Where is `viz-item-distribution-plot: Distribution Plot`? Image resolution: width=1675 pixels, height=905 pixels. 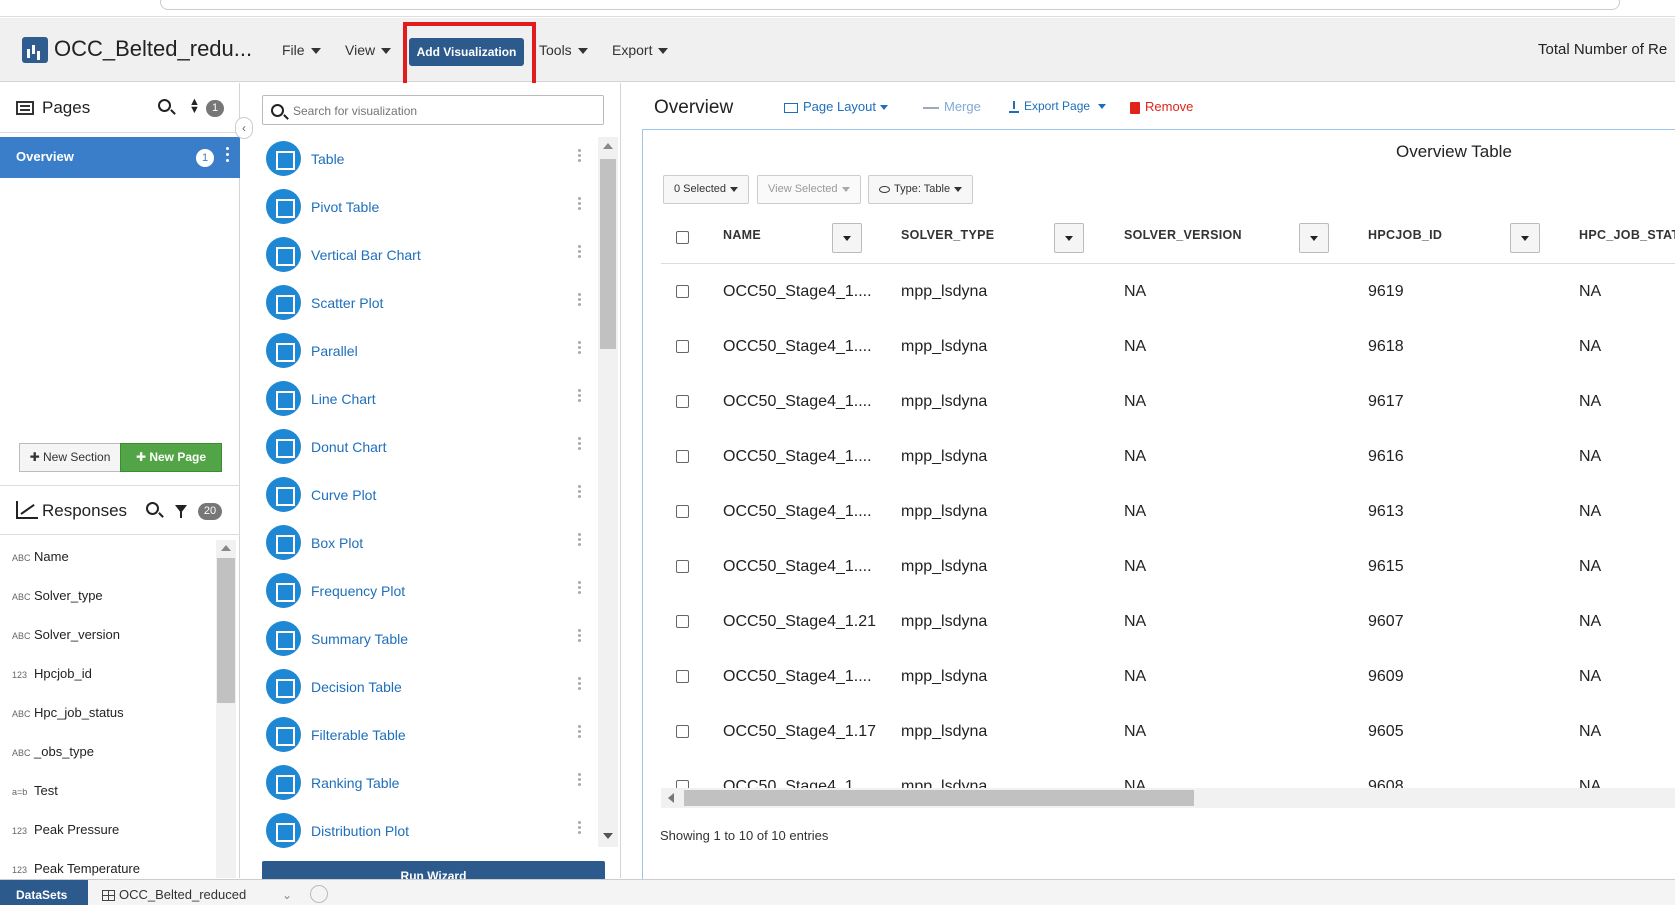
viz-item-distribution-plot: Distribution Plot is located at coordinates (426, 833).